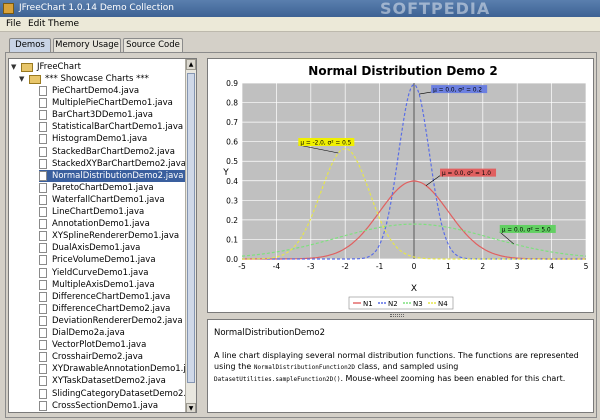 Image resolution: width=600 pixels, height=420 pixels. Describe the element at coordinates (103, 187) in the screenshot. I see `tree-item-label: ParetoChartDemo1.java` at that location.